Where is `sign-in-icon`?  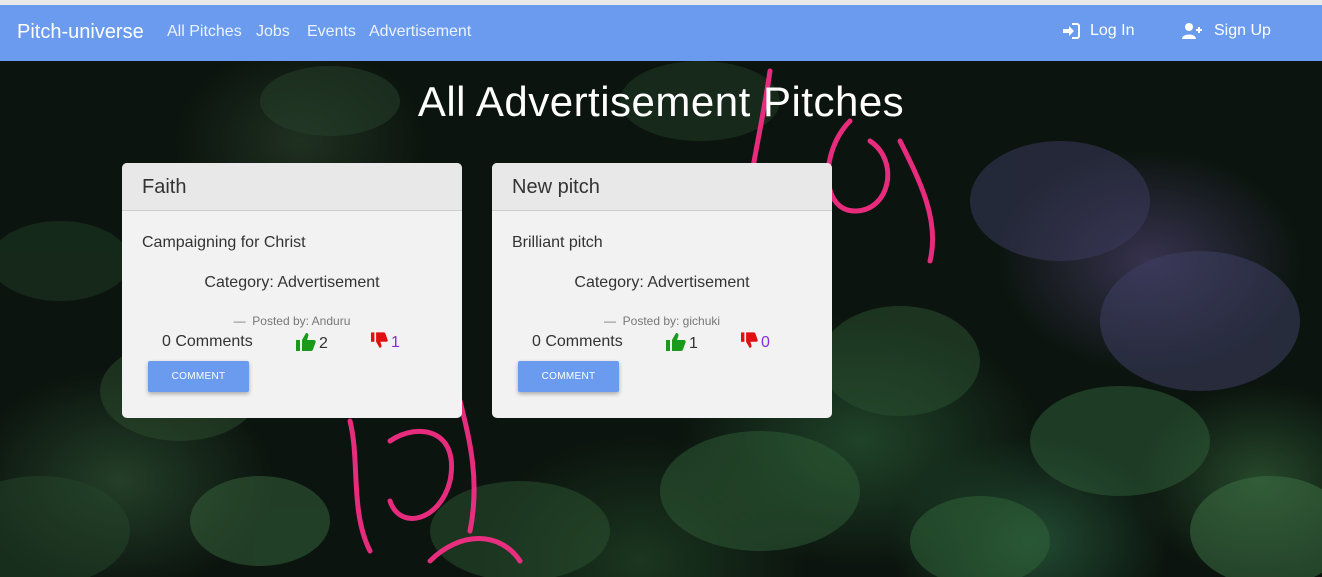
sign-in-icon is located at coordinates (1071, 31).